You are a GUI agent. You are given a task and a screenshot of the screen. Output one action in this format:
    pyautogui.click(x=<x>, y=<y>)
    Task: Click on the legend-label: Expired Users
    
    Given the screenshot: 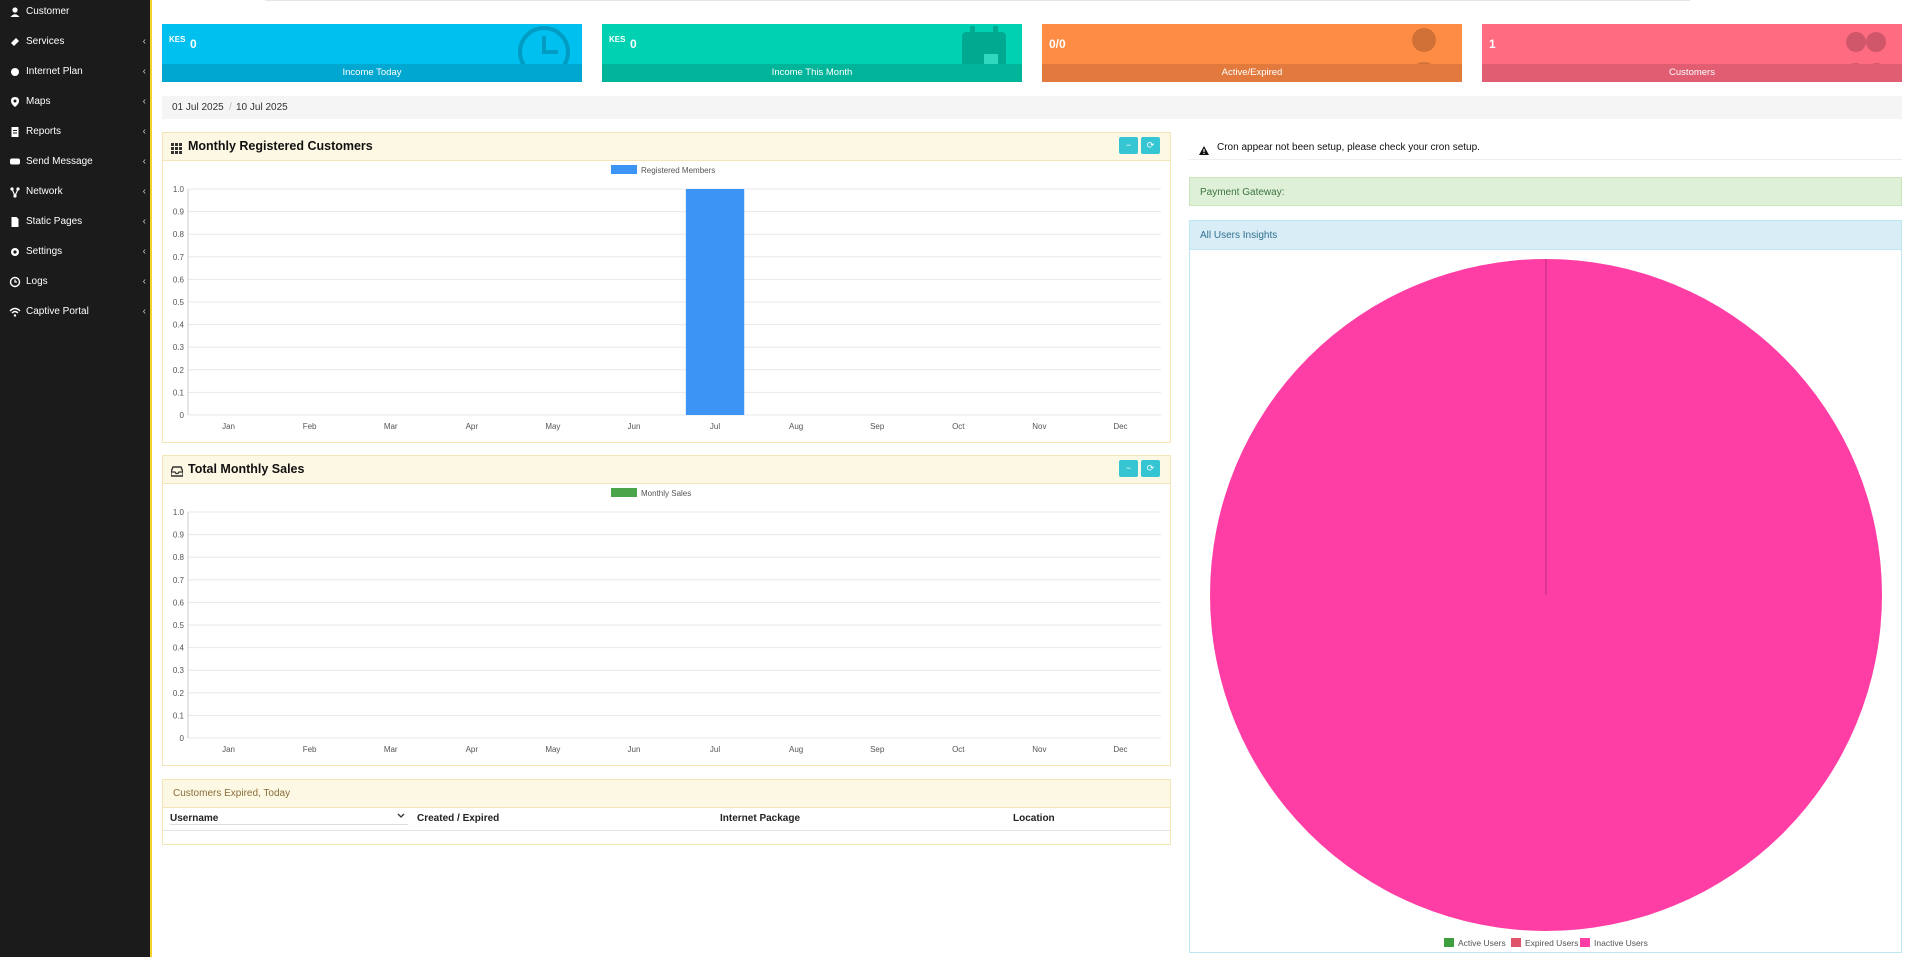 What is the action you would take?
    pyautogui.click(x=1551, y=943)
    